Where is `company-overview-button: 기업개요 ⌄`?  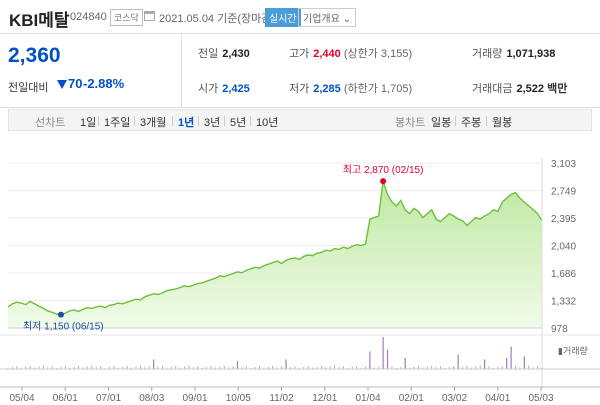 company-overview-button: 기업개요 ⌄ is located at coordinates (327, 17).